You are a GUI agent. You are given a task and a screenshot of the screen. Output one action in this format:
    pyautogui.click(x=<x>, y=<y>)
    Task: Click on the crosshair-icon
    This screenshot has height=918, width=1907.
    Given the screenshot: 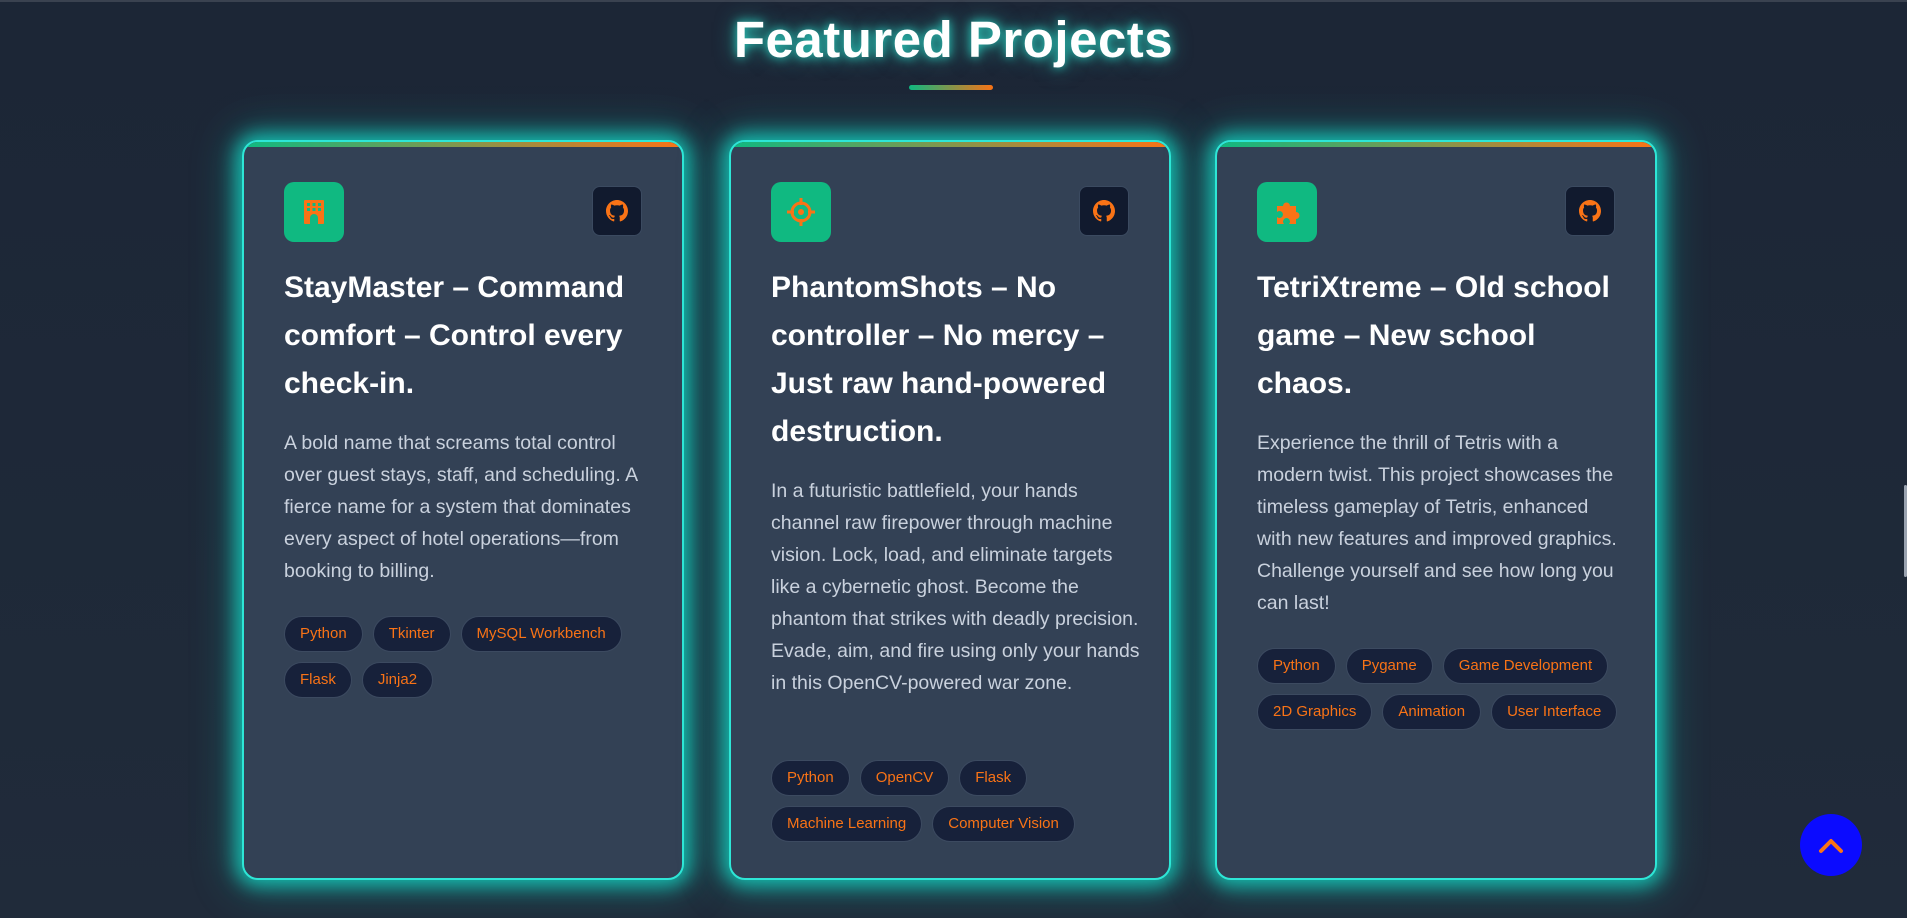 What is the action you would take?
    pyautogui.click(x=801, y=212)
    